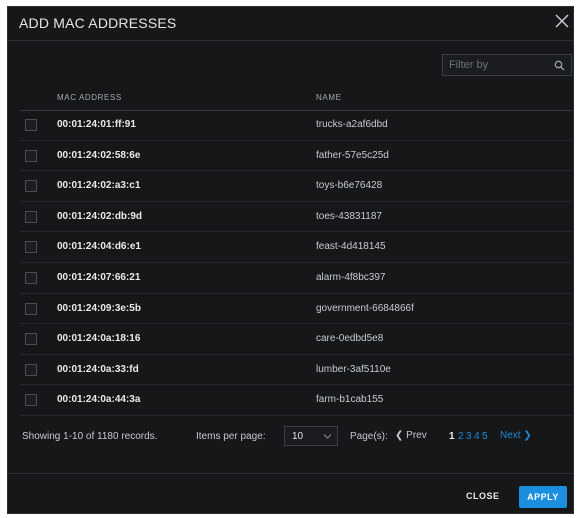  What do you see at coordinates (483, 496) in the screenshot?
I see `close-button: CLOSE` at bounding box center [483, 496].